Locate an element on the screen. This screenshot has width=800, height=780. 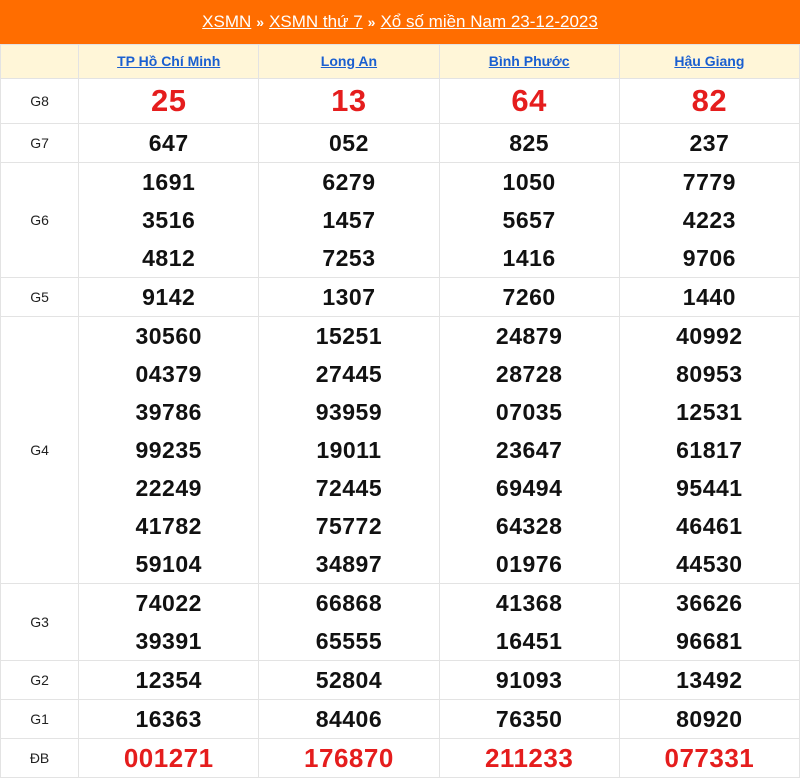
prize-cell: 001271 is located at coordinates (169, 758).